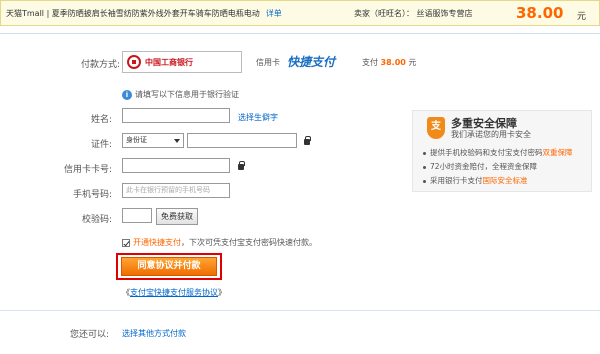 The height and width of the screenshot is (354, 600). Describe the element at coordinates (557, 152) in the screenshot. I see `security-item-highlight: 双重保障` at that location.